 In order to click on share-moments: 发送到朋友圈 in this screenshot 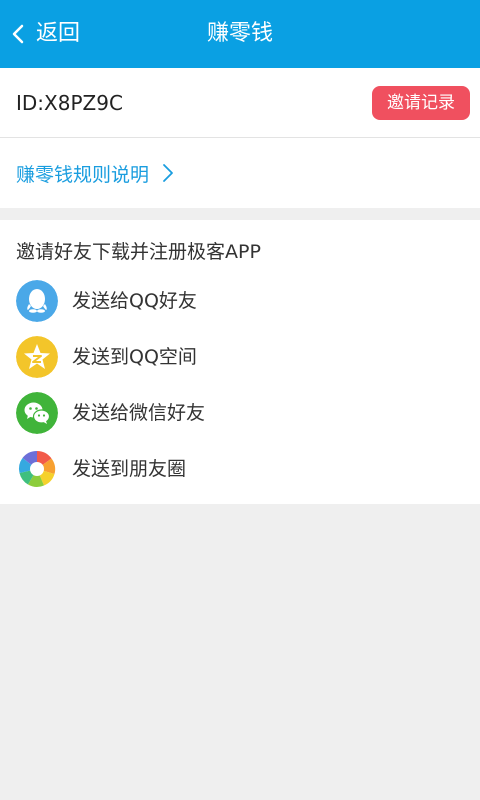, I will do `click(240, 469)`.